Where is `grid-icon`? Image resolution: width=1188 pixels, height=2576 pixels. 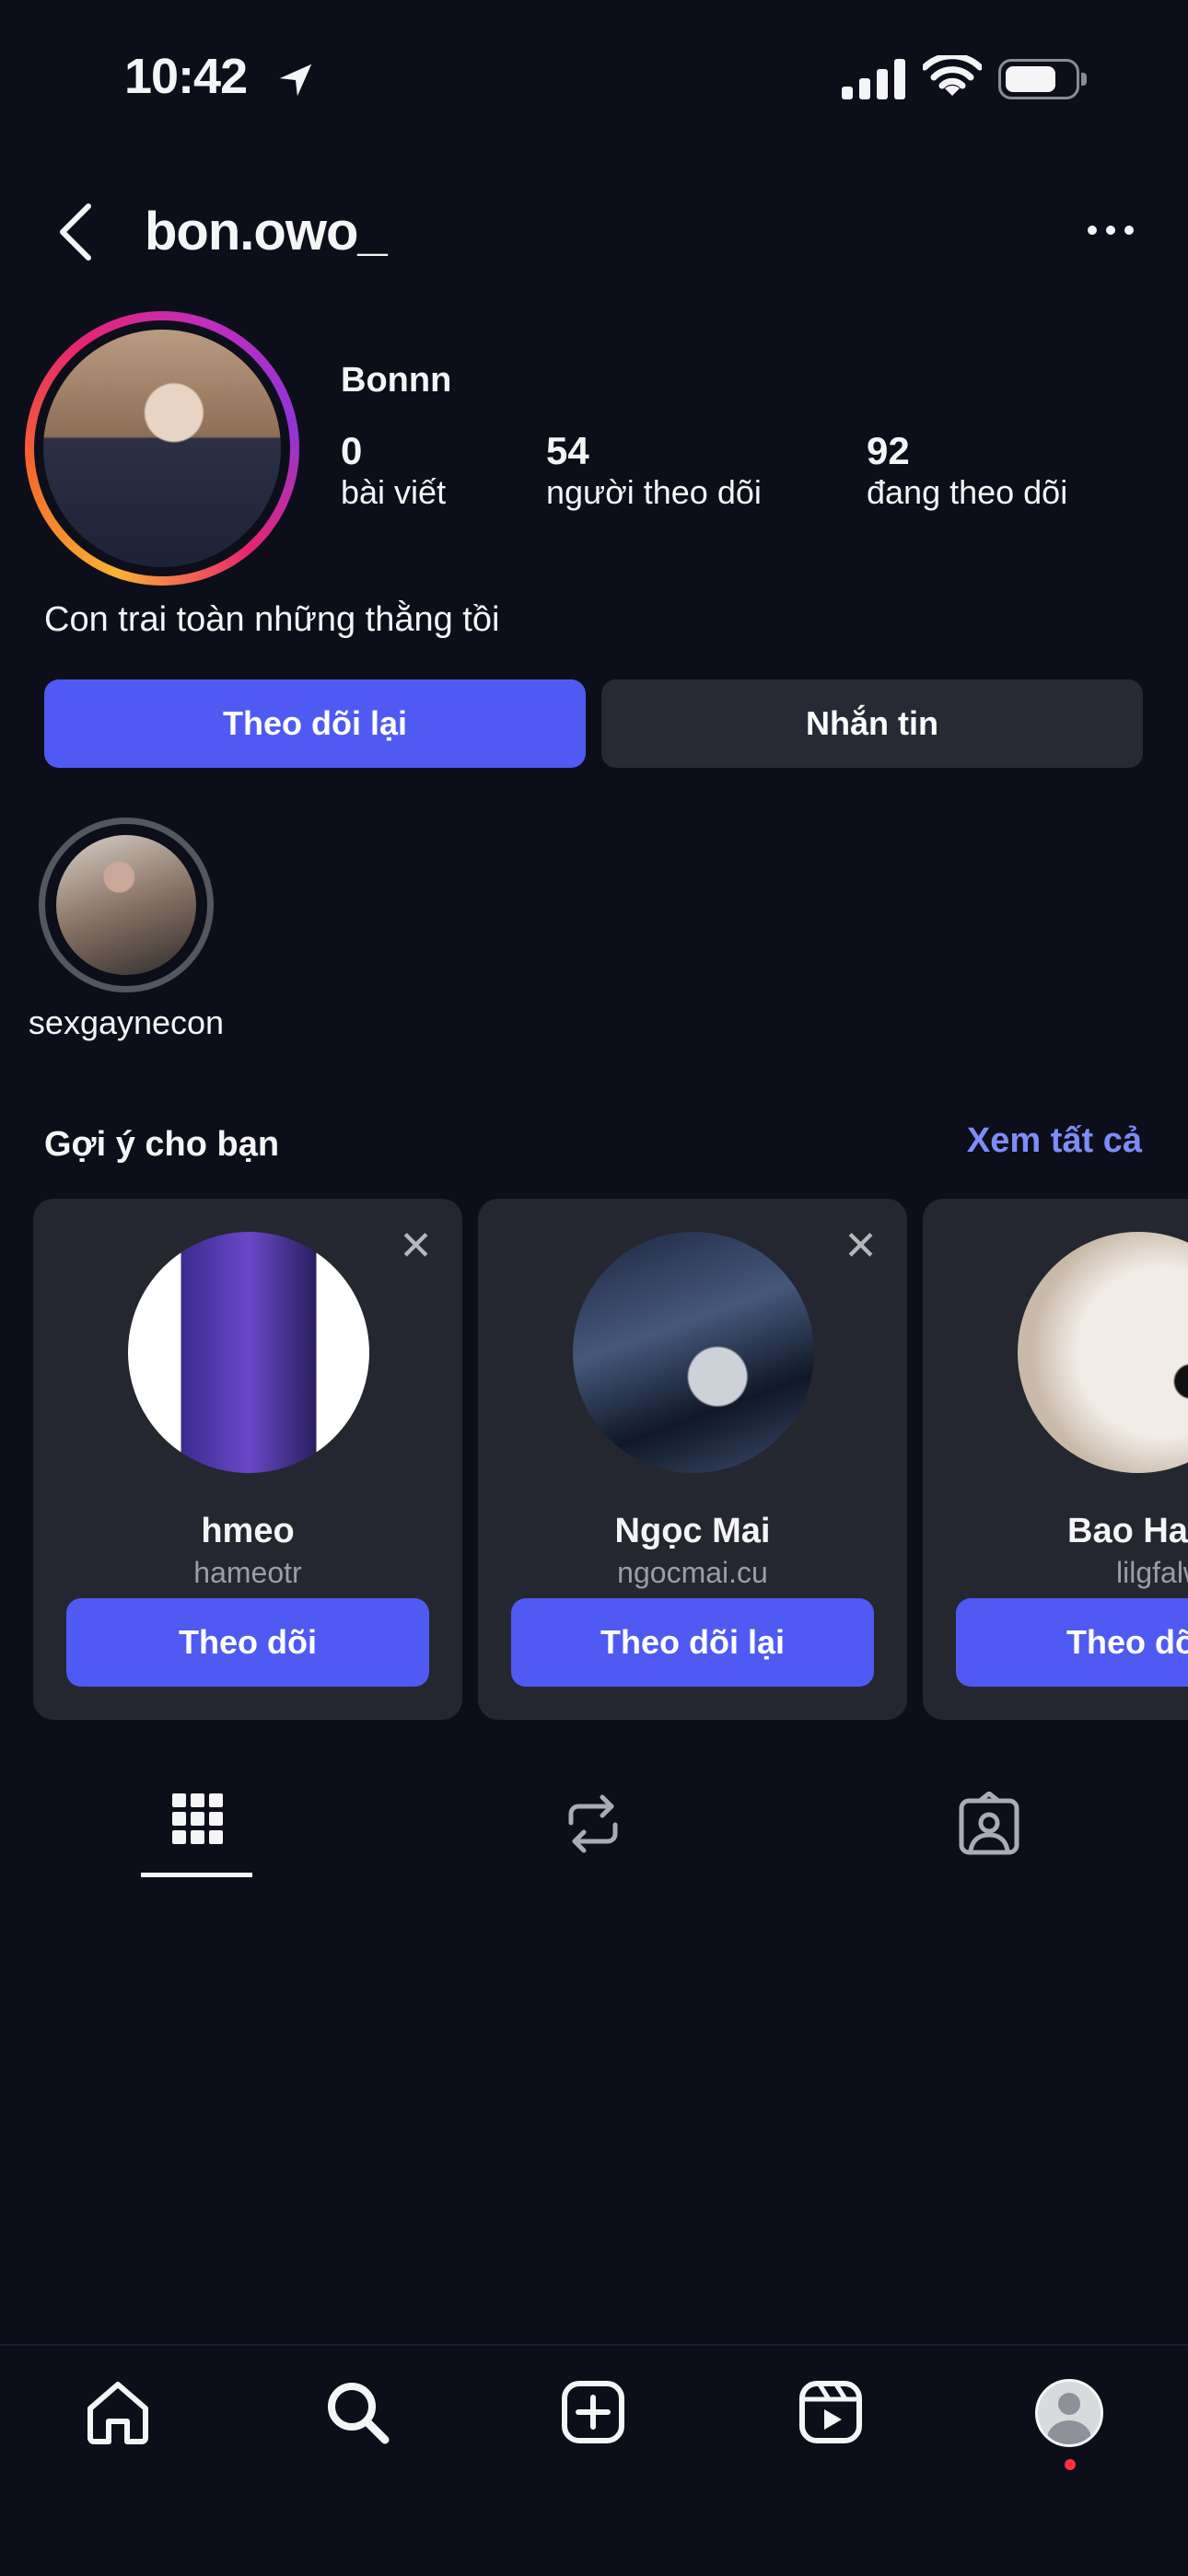
grid-icon is located at coordinates (198, 1819).